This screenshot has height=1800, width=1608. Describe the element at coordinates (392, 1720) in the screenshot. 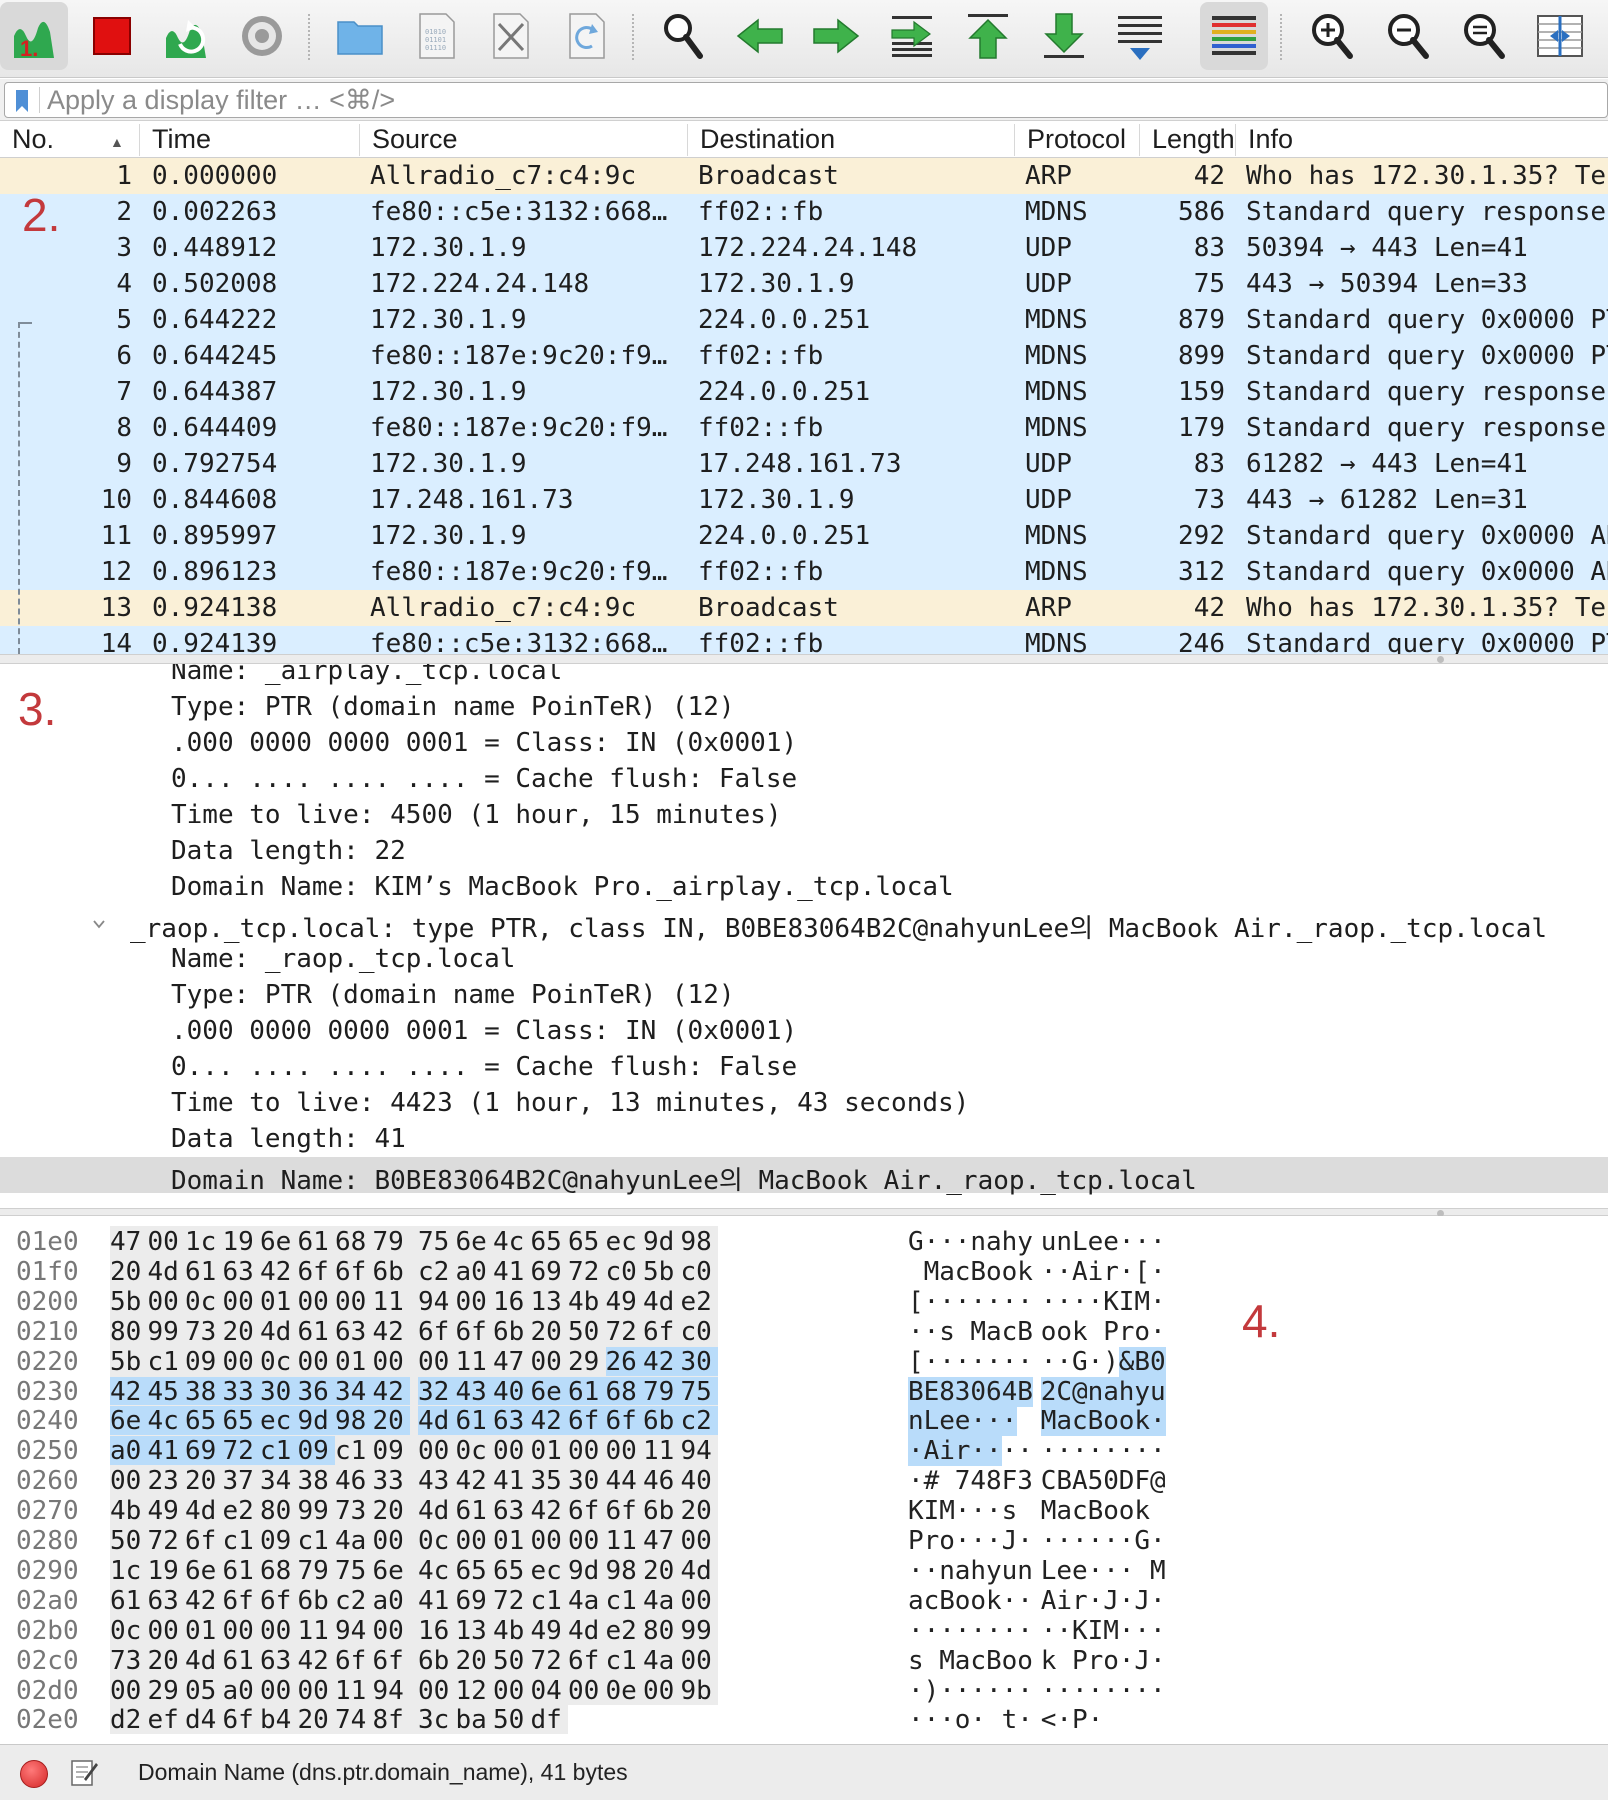

I see `hex-byte: 8f` at that location.